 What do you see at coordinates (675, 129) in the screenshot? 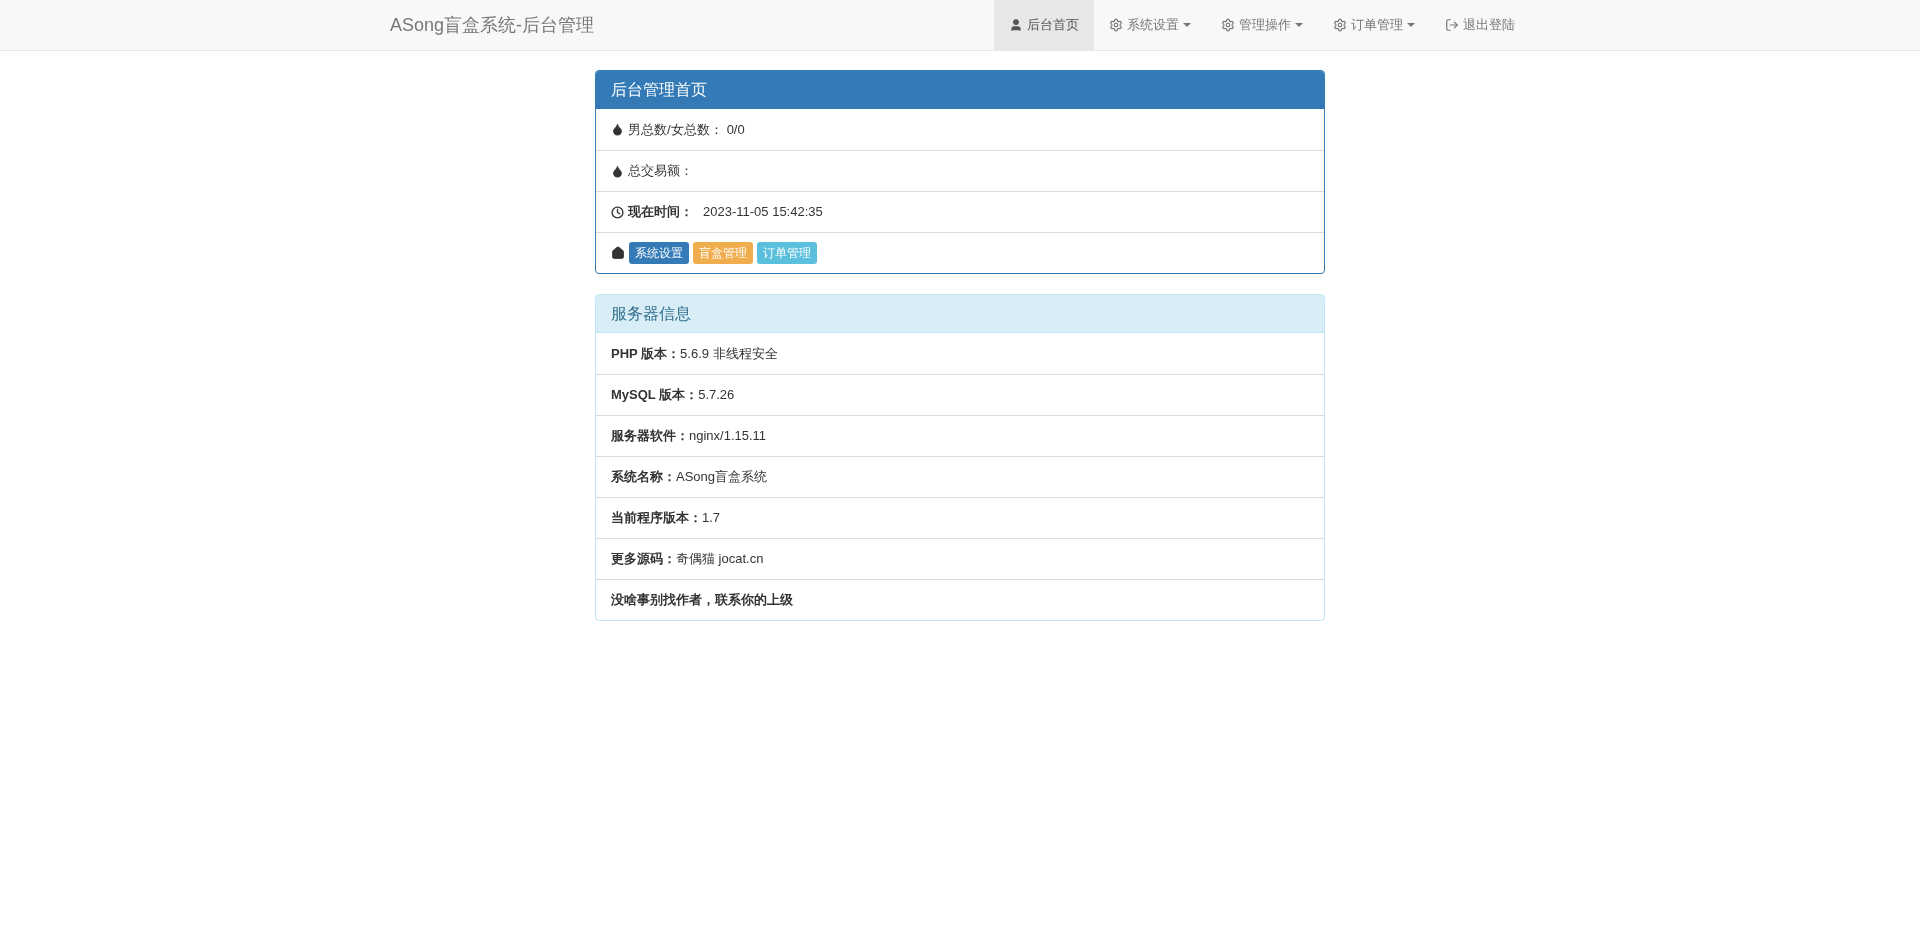
I see `row-label: 男总数/女总数：` at bounding box center [675, 129].